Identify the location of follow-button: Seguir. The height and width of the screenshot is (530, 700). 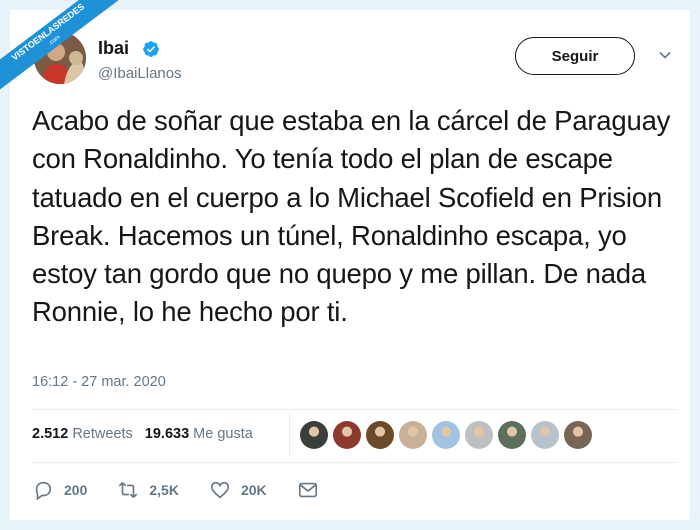
(575, 56).